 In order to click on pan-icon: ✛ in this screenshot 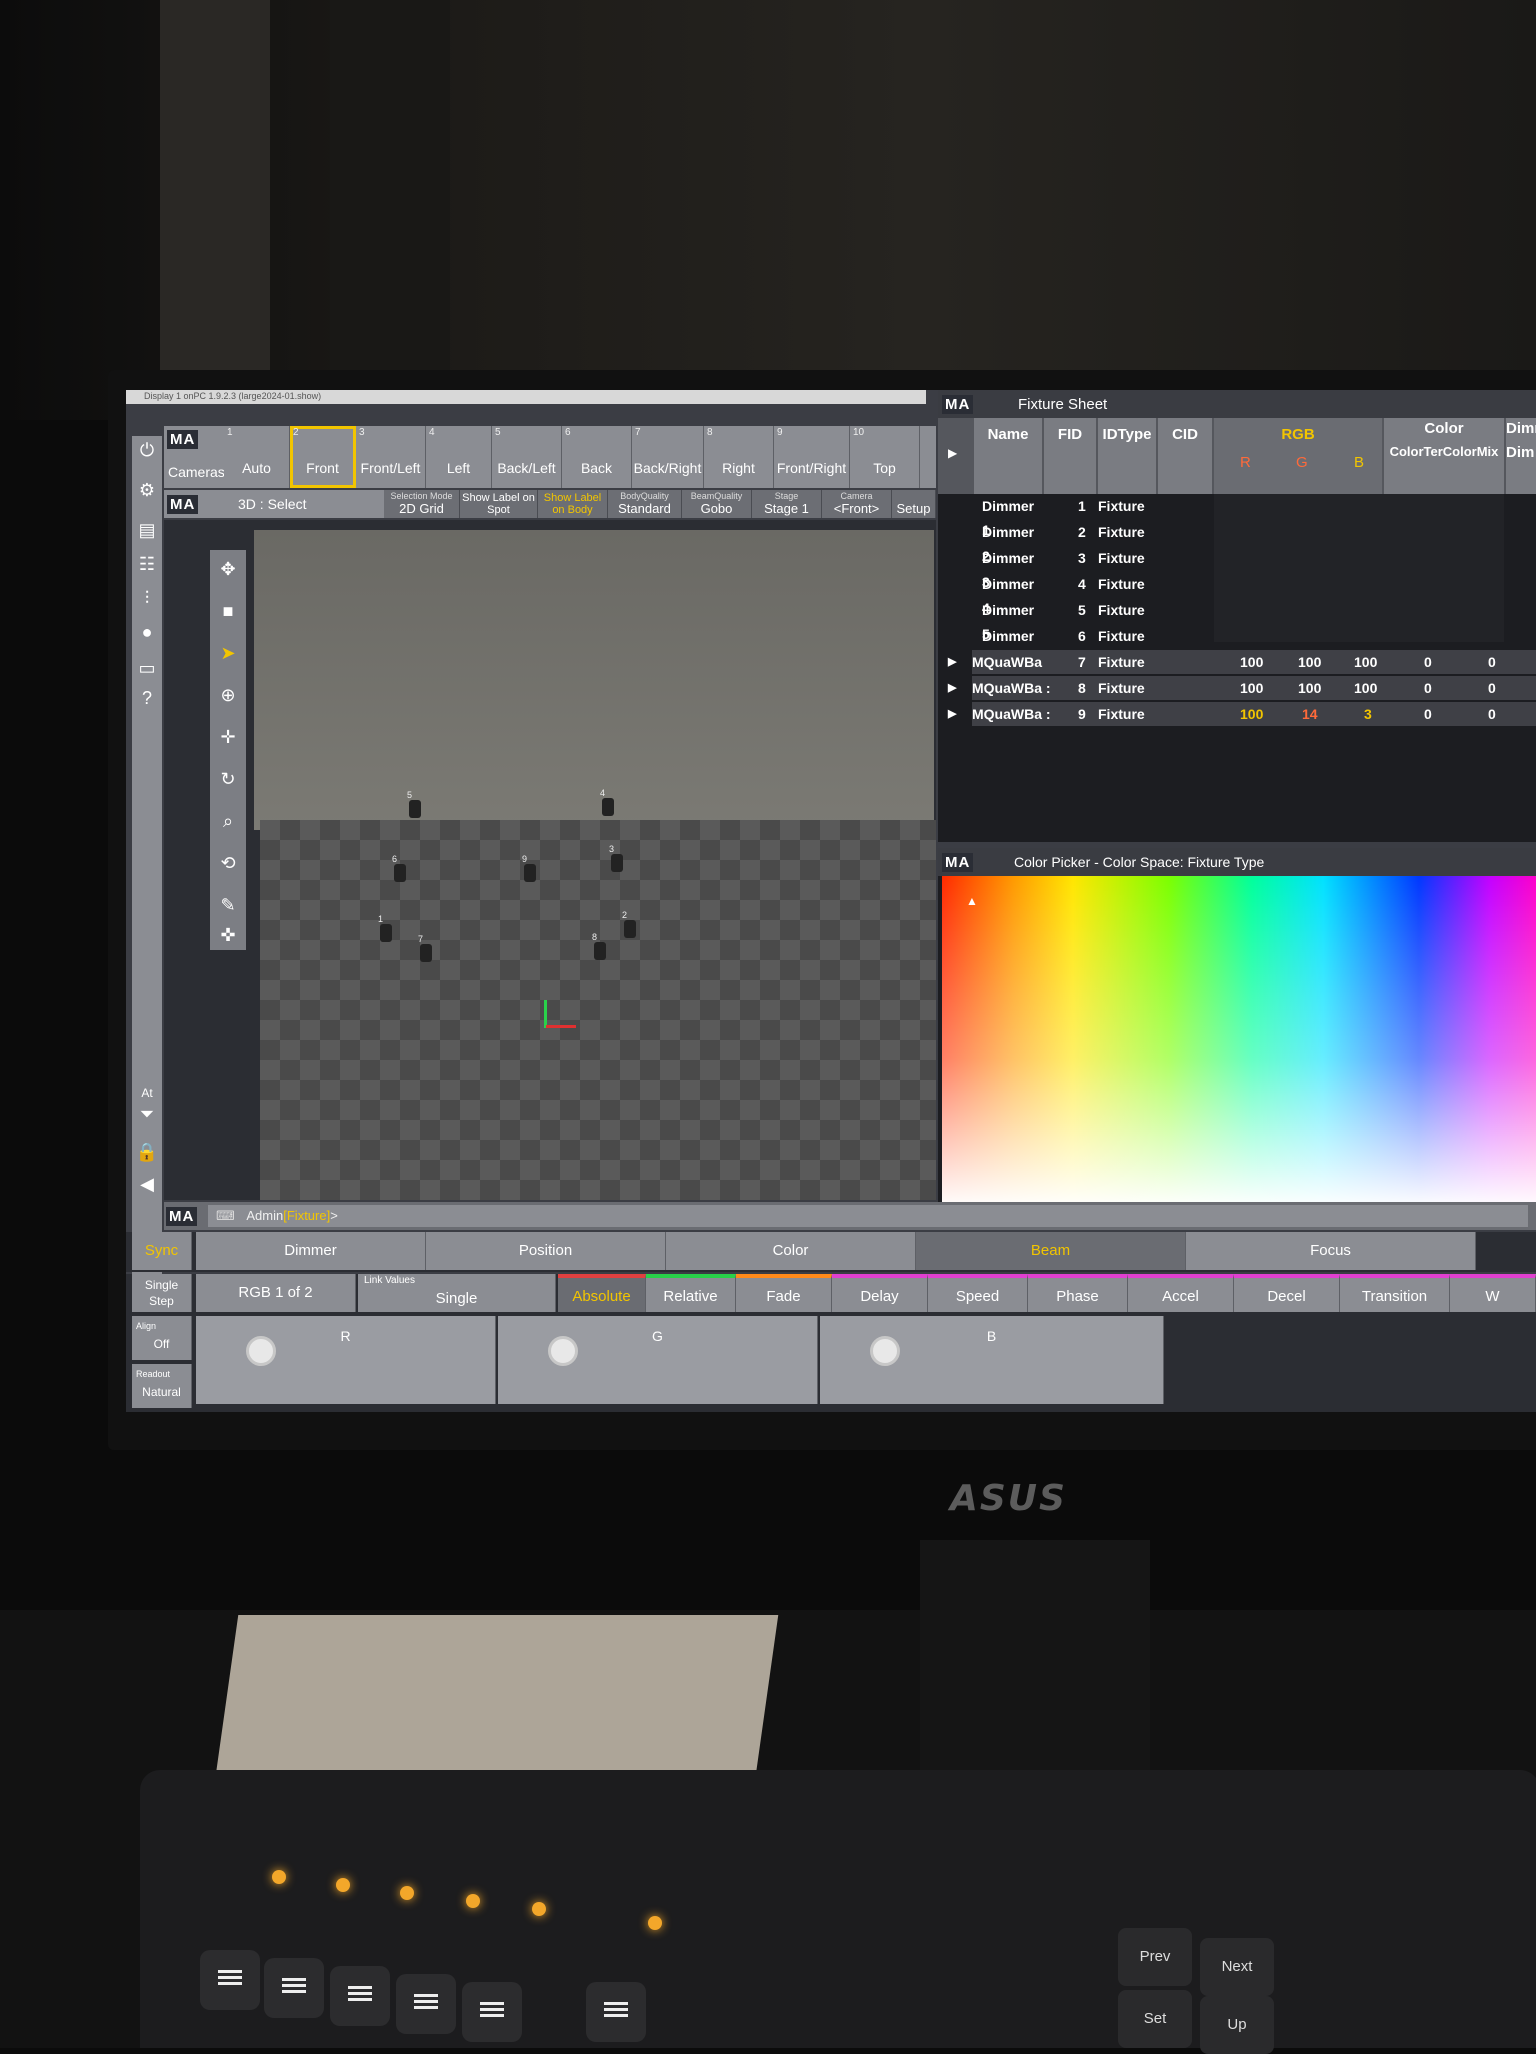, I will do `click(228, 737)`.